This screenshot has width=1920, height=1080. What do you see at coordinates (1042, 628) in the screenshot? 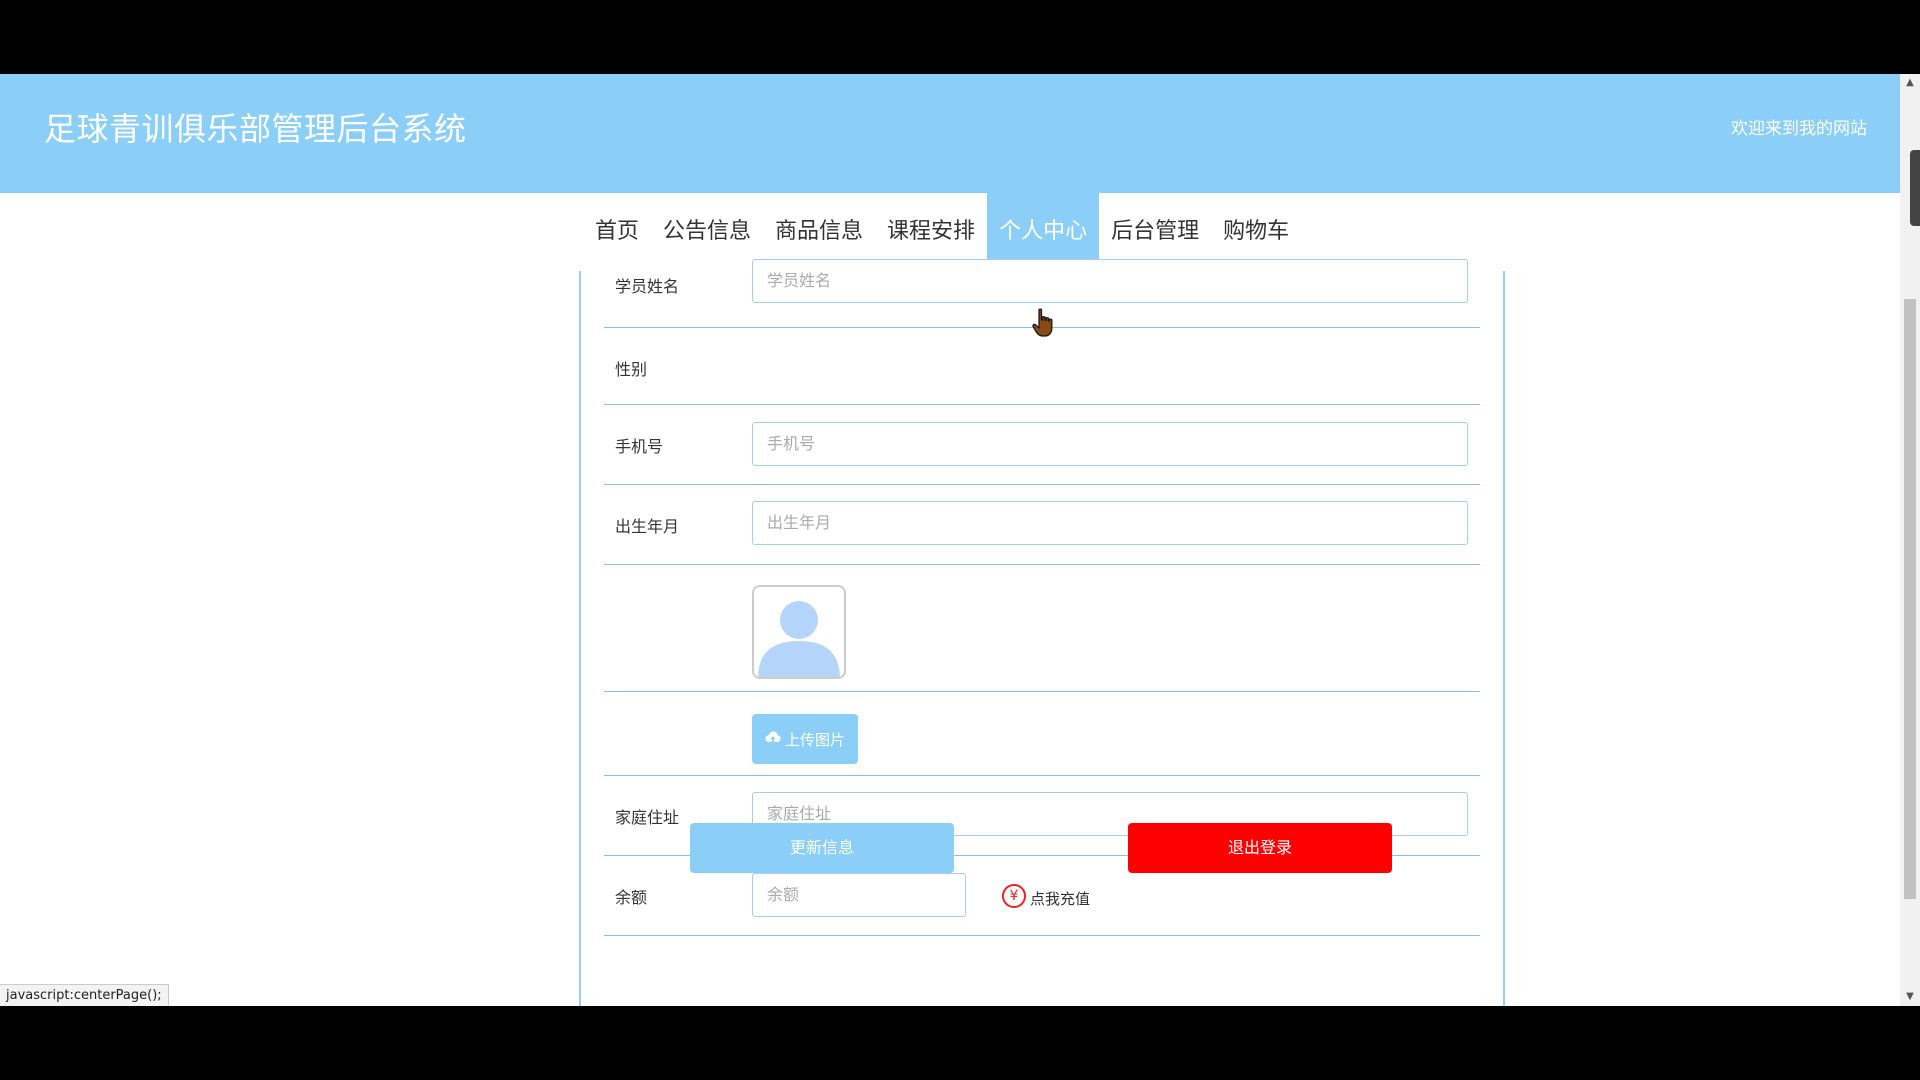
I see `form-row-avatar` at bounding box center [1042, 628].